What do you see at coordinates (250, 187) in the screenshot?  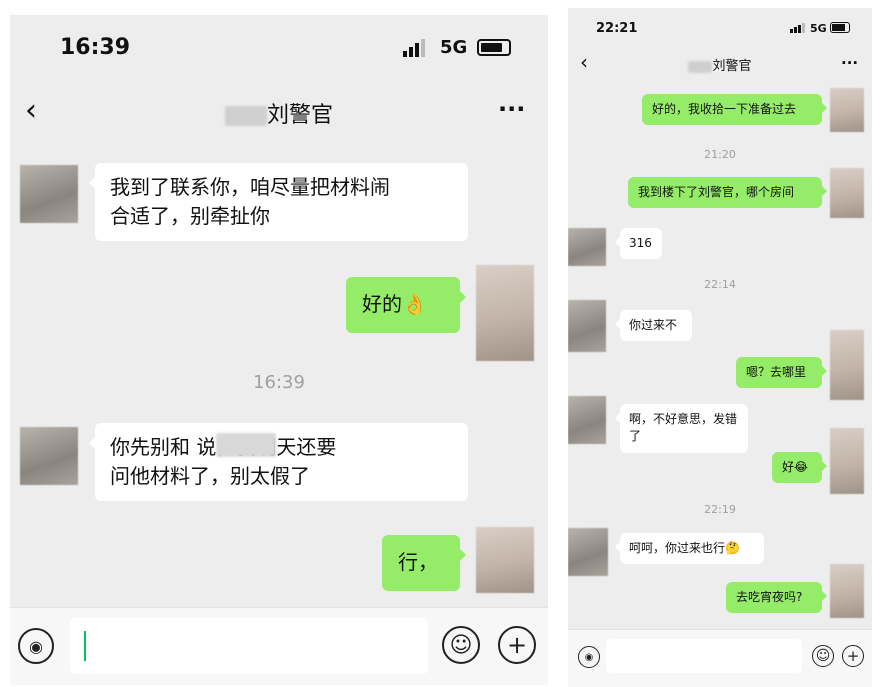 I see `message-line: 我到了联系你，咱尽量把材料闹` at bounding box center [250, 187].